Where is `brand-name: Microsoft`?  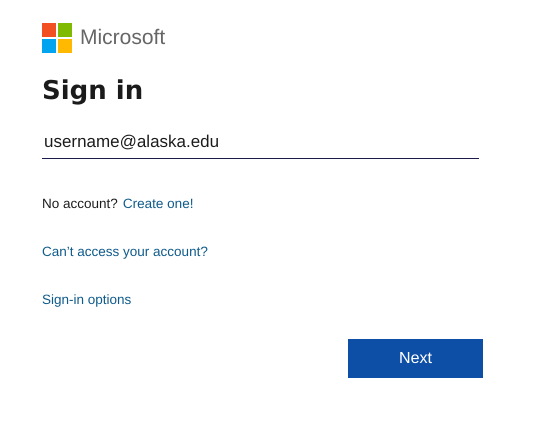 brand-name: Microsoft is located at coordinates (123, 38).